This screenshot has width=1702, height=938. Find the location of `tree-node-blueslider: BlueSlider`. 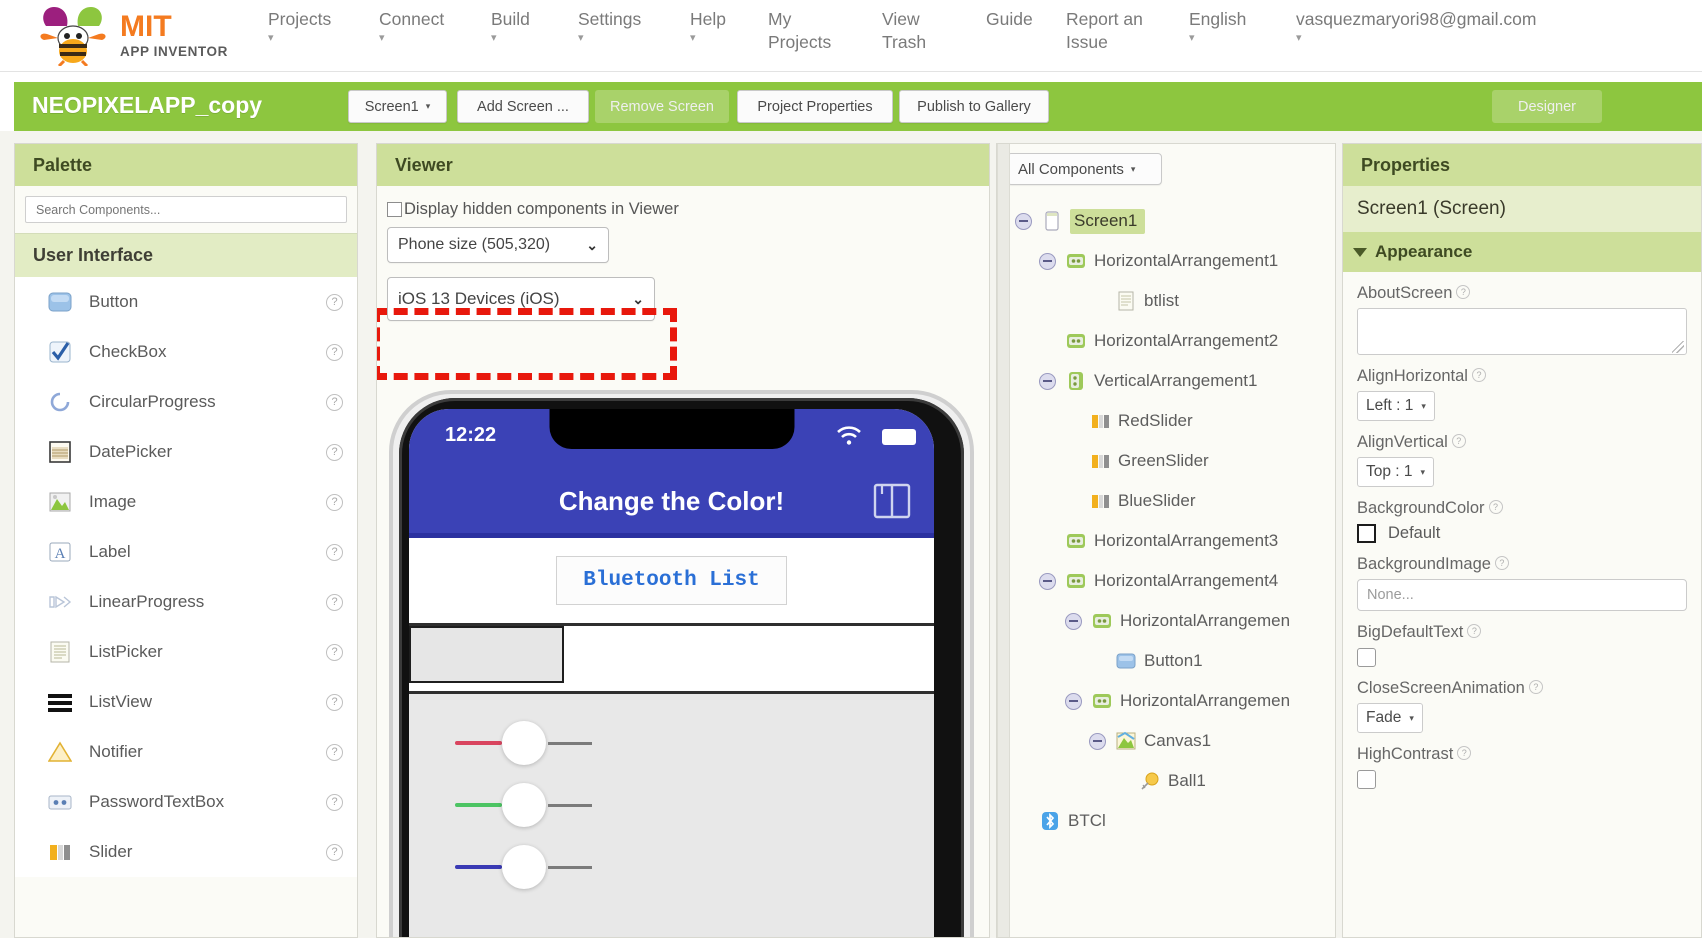

tree-node-blueslider: BlueSlider is located at coordinates (1166, 501).